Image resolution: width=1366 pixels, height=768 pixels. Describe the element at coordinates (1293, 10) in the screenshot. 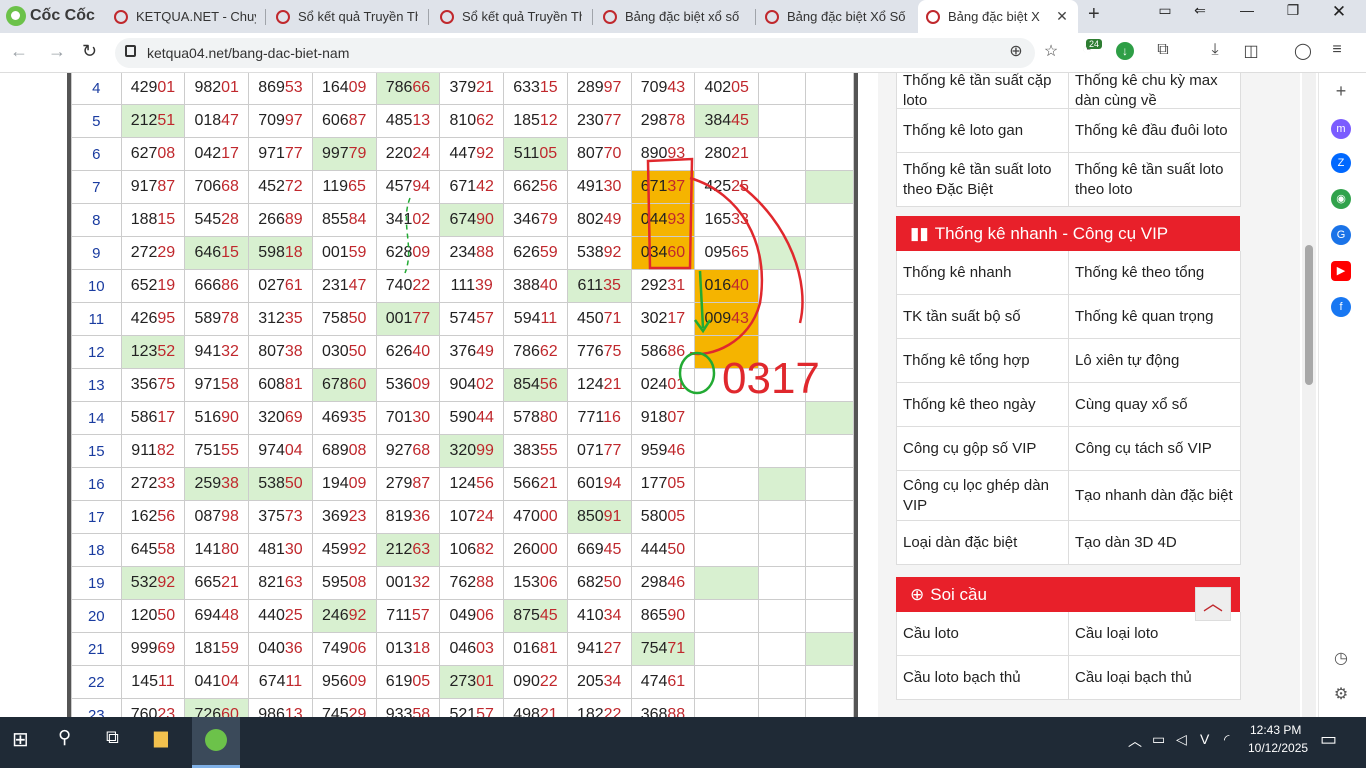

I see `maximize-button: ❐` at that location.